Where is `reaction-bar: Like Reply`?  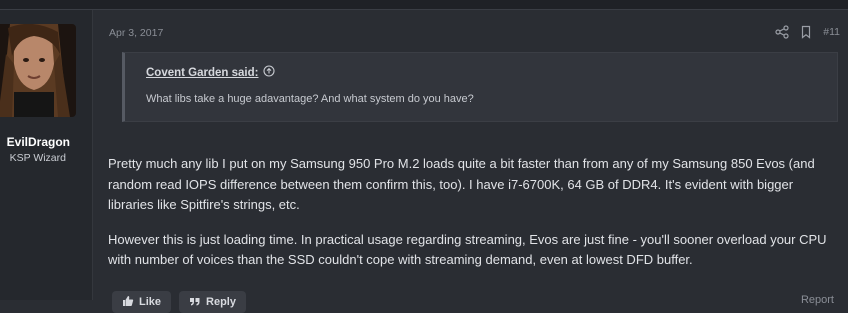 reaction-bar: Like Reply is located at coordinates (179, 302).